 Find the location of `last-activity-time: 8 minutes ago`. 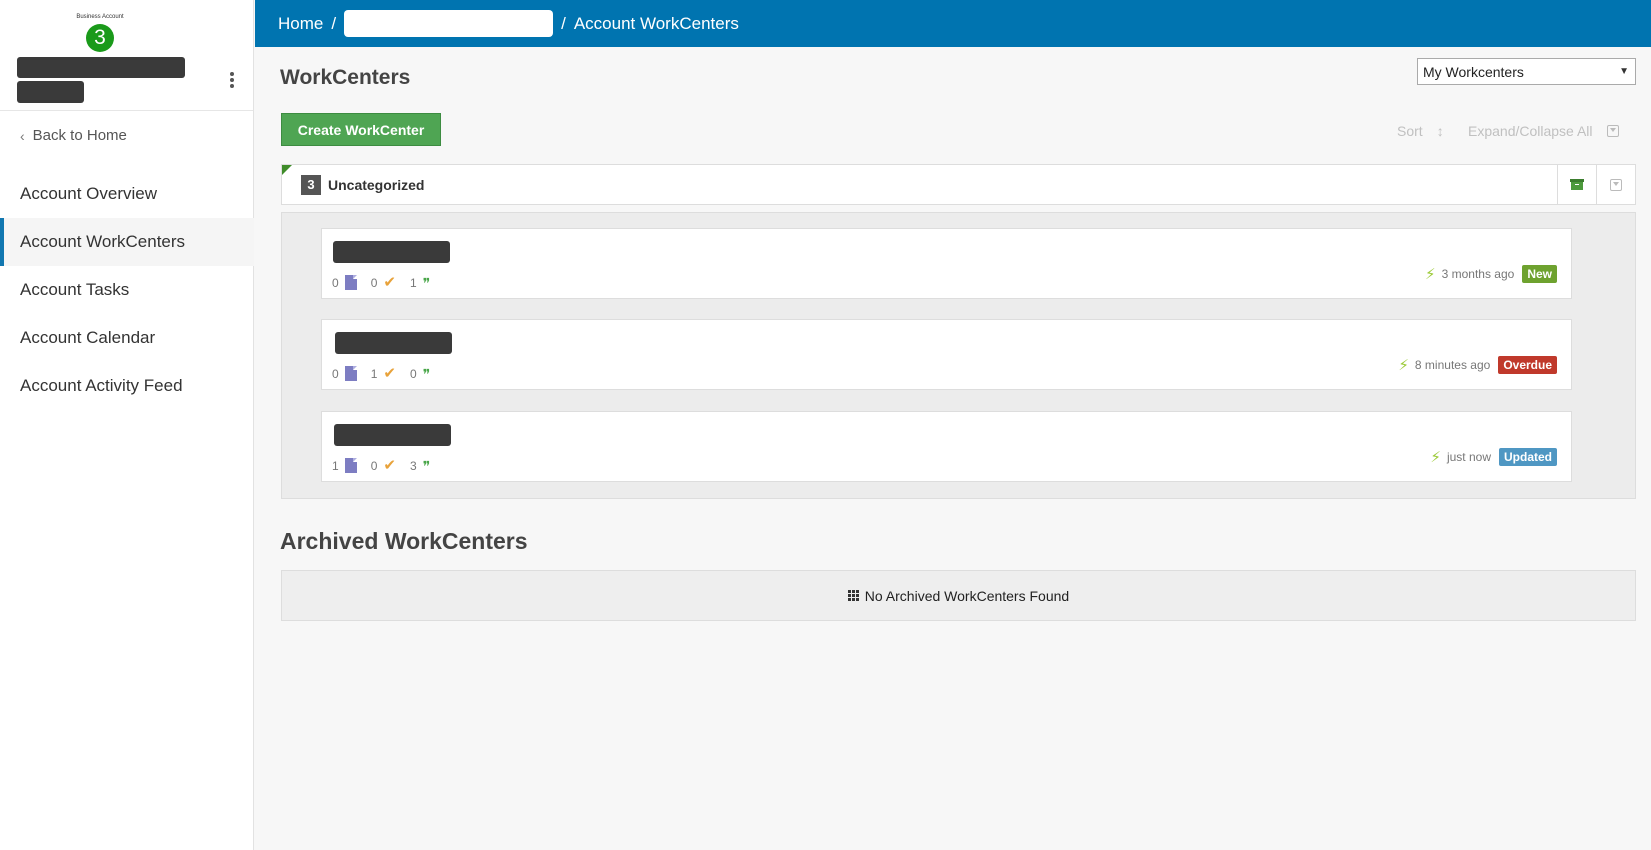

last-activity-time: 8 minutes ago is located at coordinates (1452, 365).